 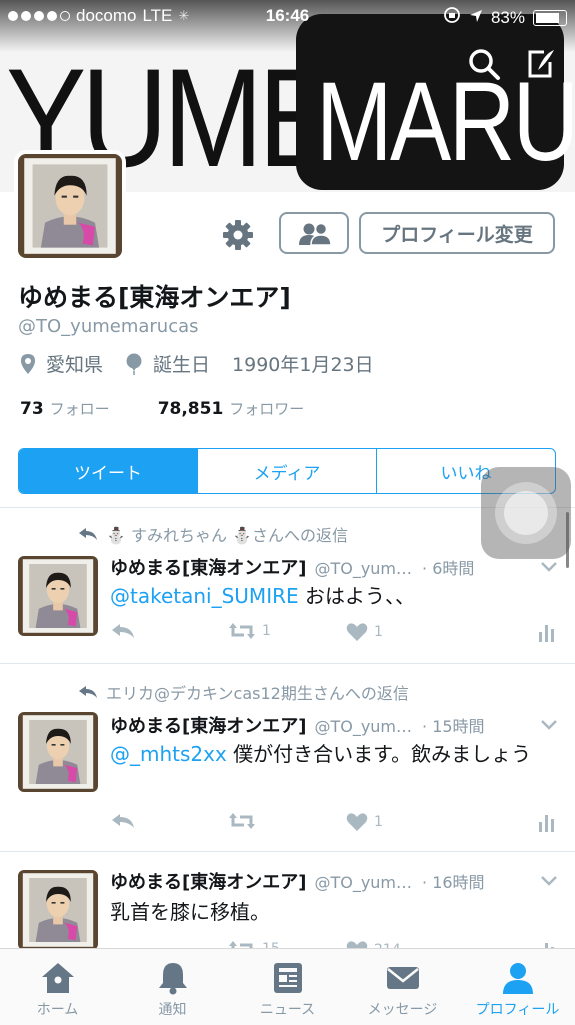 I want to click on tabbar-label: プロフィール, so click(x=517, y=1010).